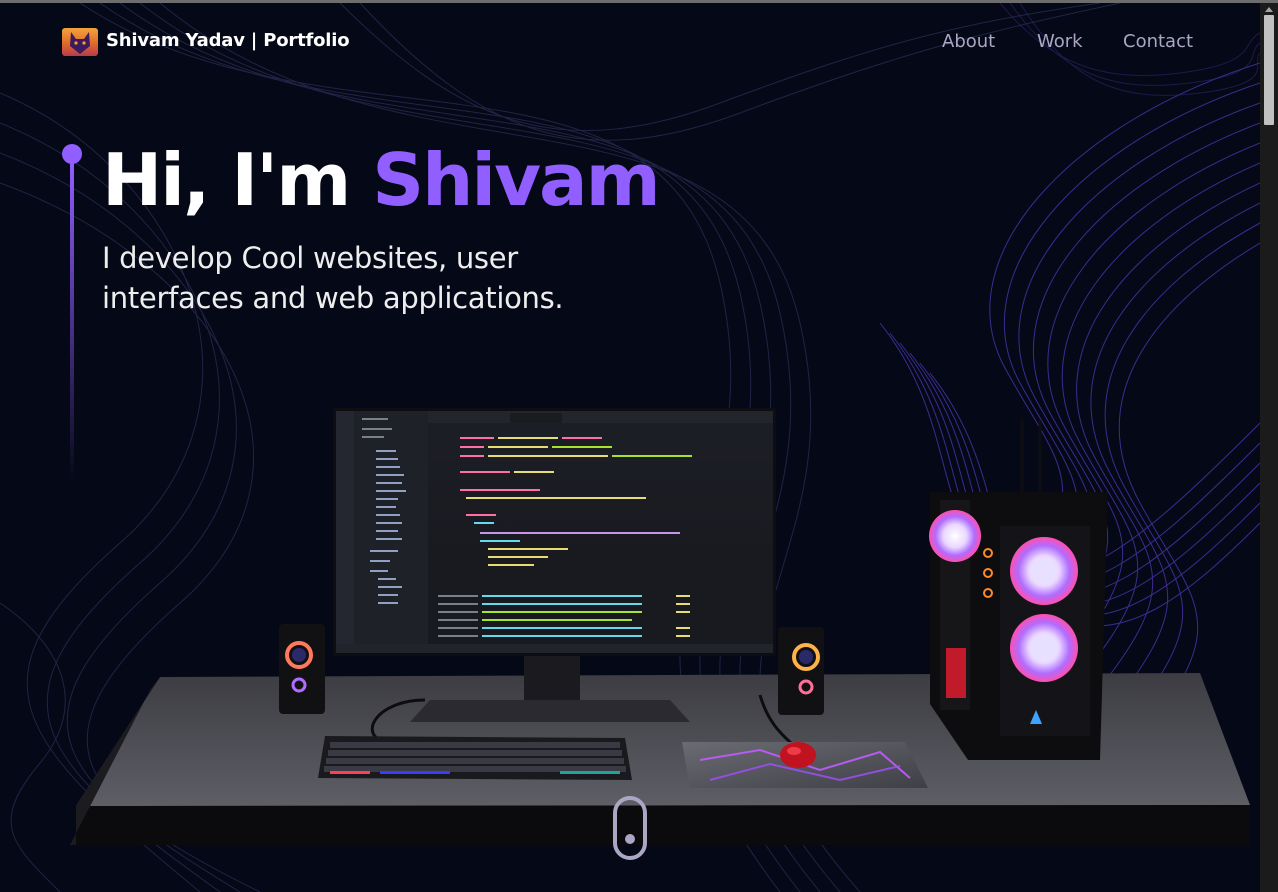 Image resolution: width=1278 pixels, height=892 pixels. What do you see at coordinates (310, 258) in the screenshot?
I see `hero-subtitle-line-1: I develop Cool websites, user` at bounding box center [310, 258].